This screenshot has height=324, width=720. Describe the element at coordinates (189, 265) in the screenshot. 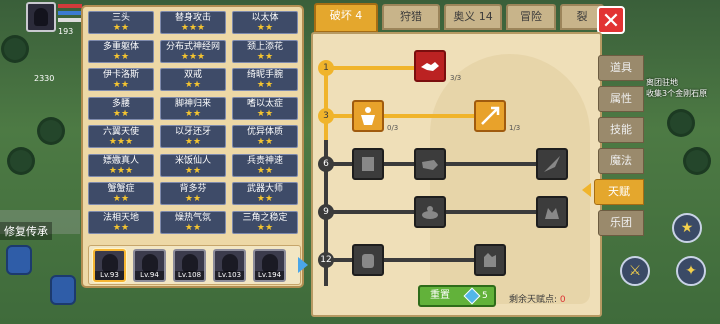

I see `hero-portrait: Lv.108` at that location.